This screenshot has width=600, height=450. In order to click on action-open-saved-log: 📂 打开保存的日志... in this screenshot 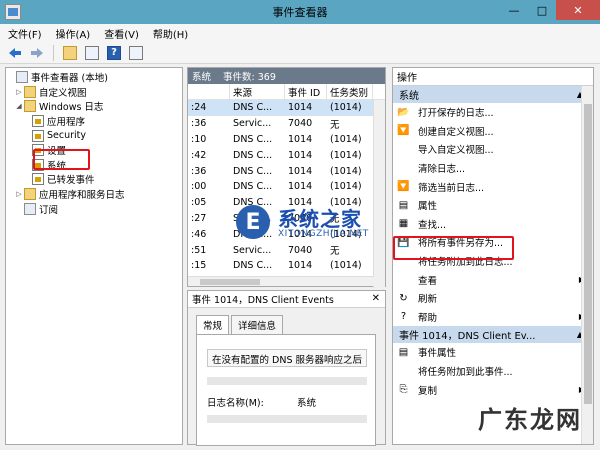, I will do `click(493, 112)`.